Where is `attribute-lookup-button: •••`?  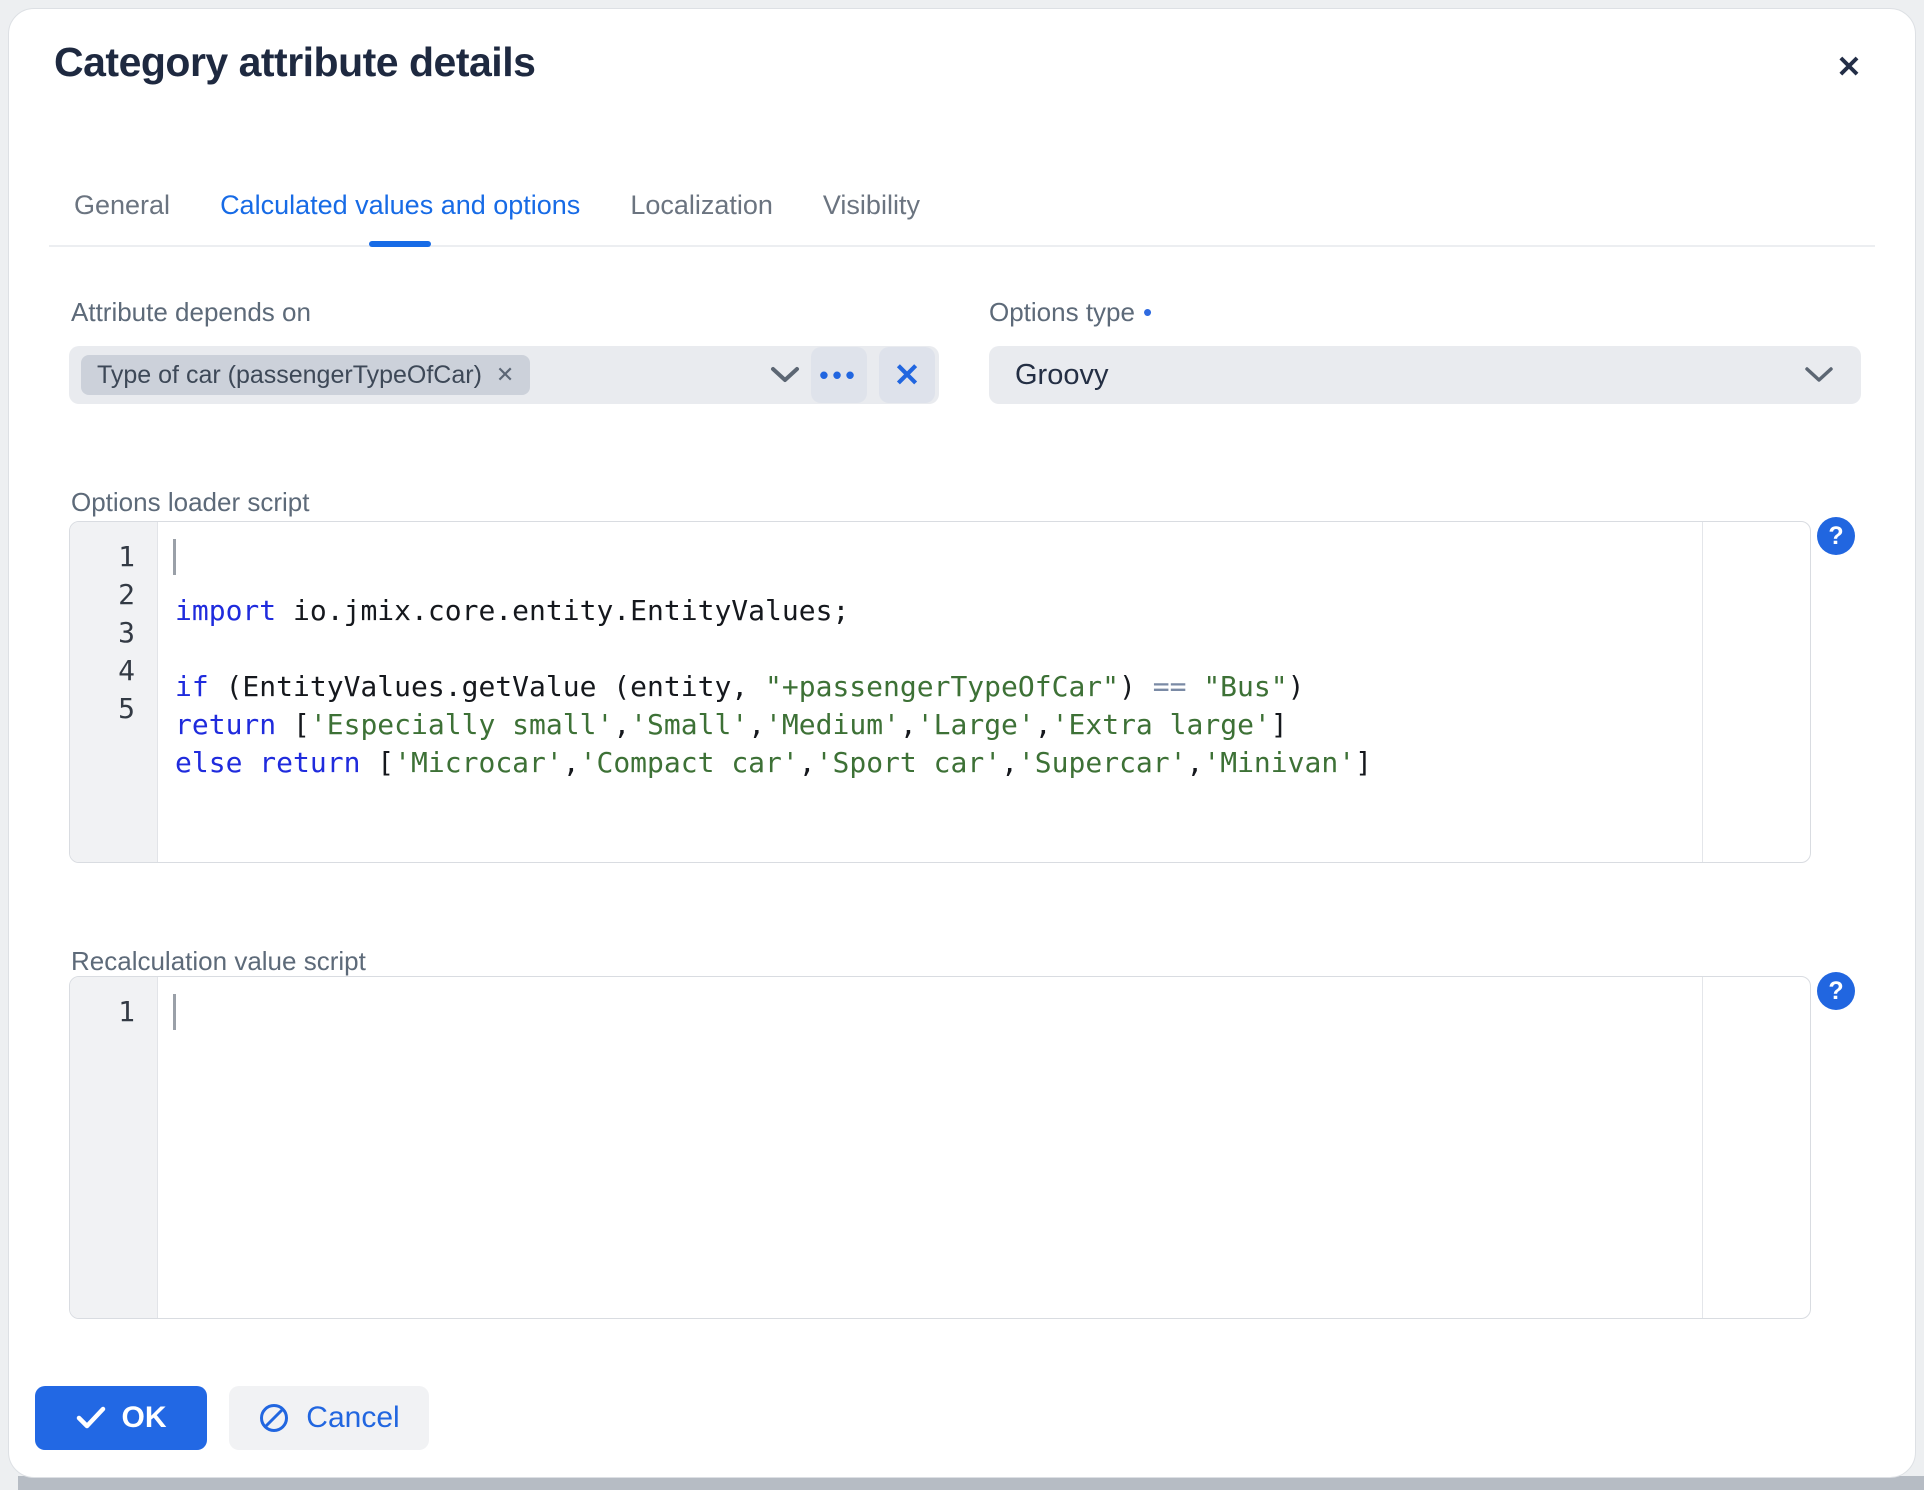
attribute-lookup-button: ••• is located at coordinates (839, 375).